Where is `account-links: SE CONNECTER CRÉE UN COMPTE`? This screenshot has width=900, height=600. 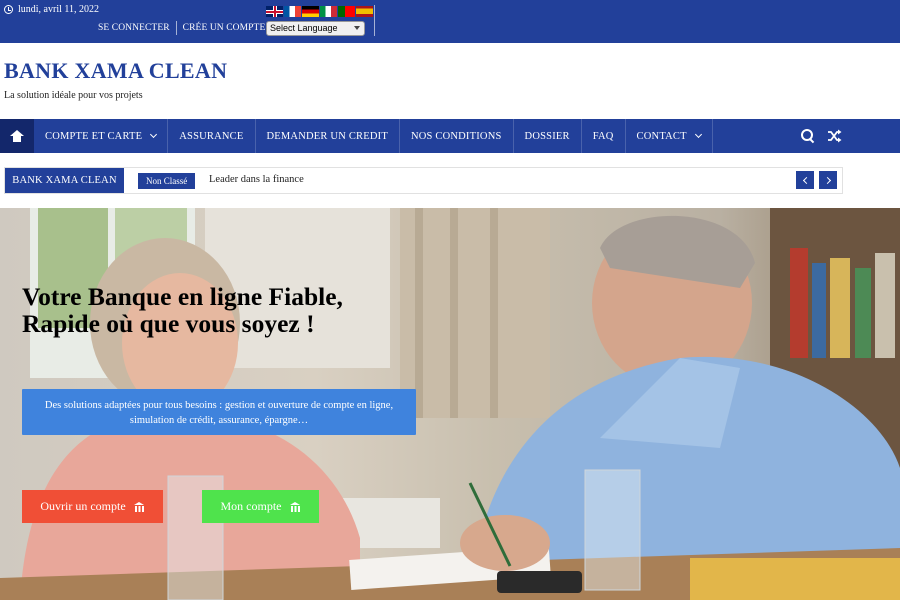 account-links: SE CONNECTER CRÉE UN COMPTE is located at coordinates (182, 28).